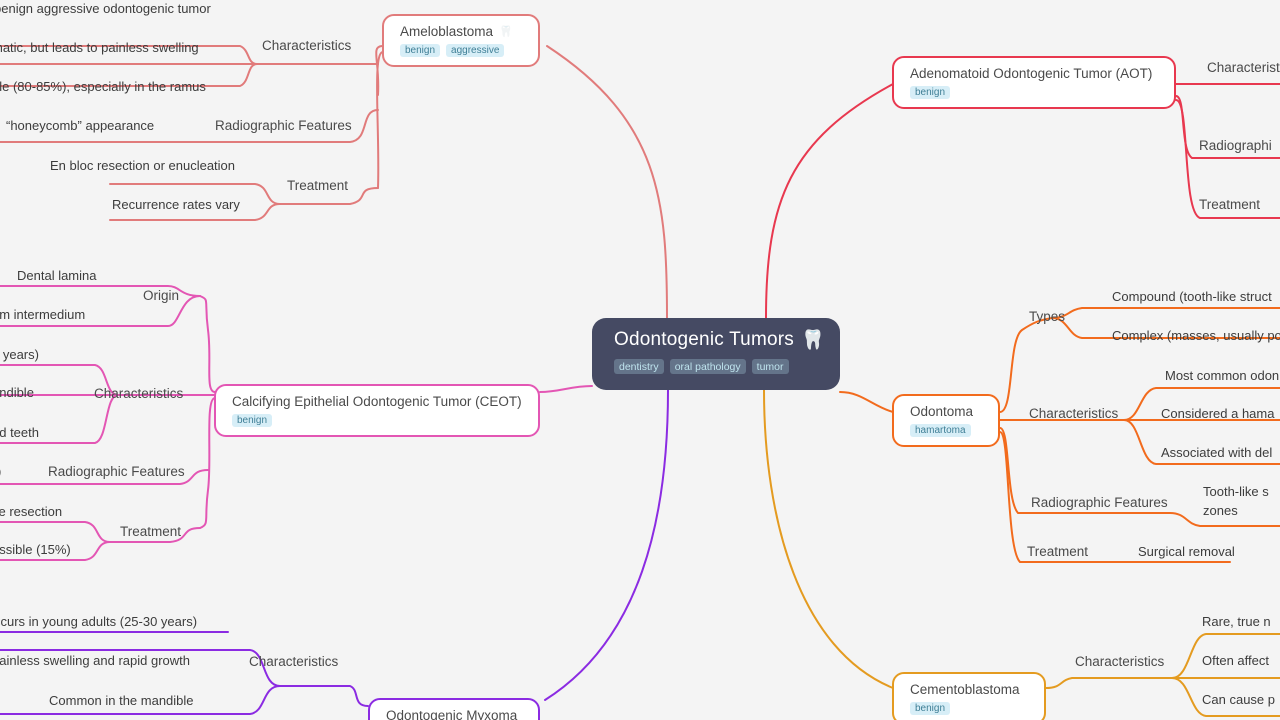  What do you see at coordinates (19, 354) in the screenshot?
I see `leaf-ceot-3: 0 years)` at bounding box center [19, 354].